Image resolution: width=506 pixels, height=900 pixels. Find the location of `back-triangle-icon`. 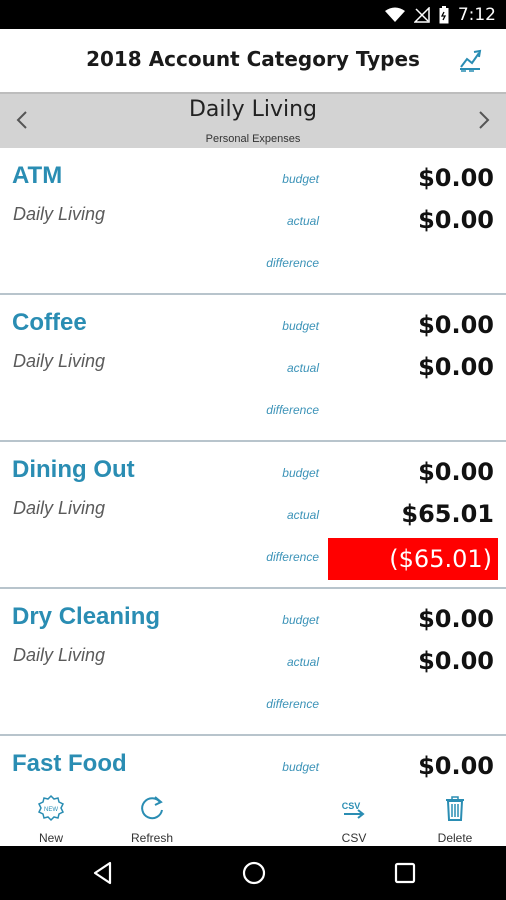

back-triangle-icon is located at coordinates (102, 873).